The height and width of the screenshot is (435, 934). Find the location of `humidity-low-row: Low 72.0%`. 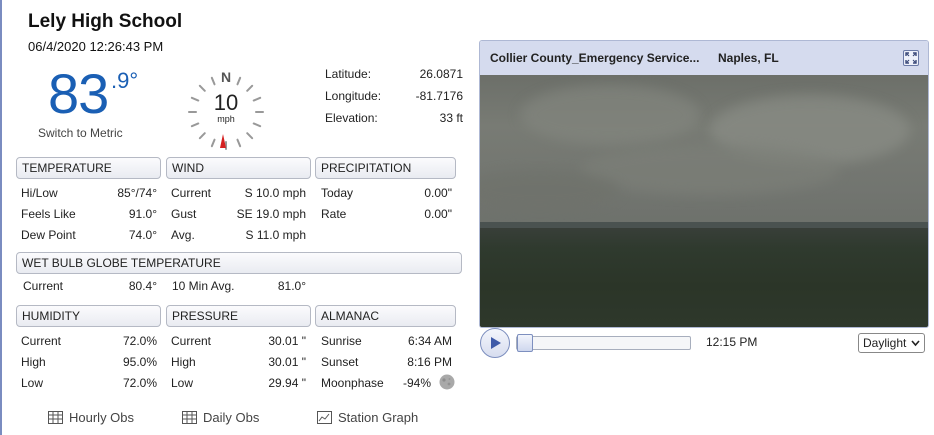

humidity-low-row: Low 72.0% is located at coordinates (89, 383).